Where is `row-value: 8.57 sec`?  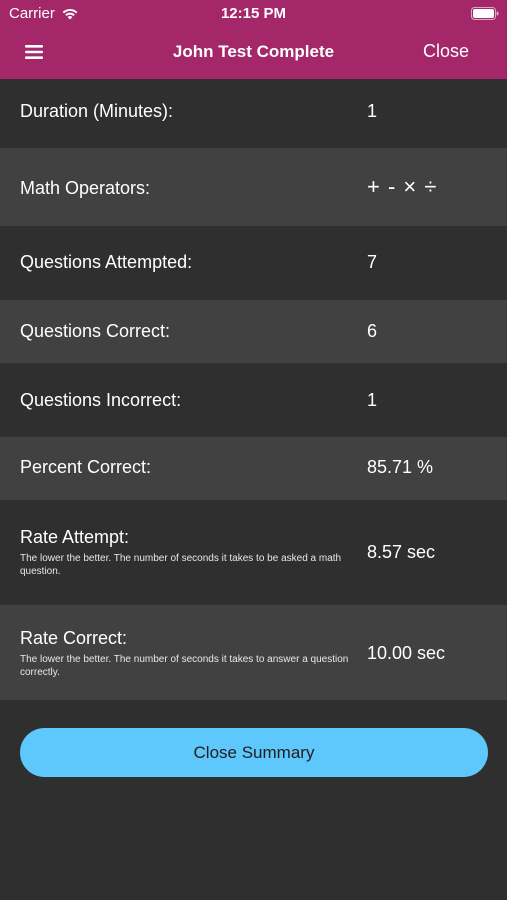
row-value: 8.57 sec is located at coordinates (401, 552).